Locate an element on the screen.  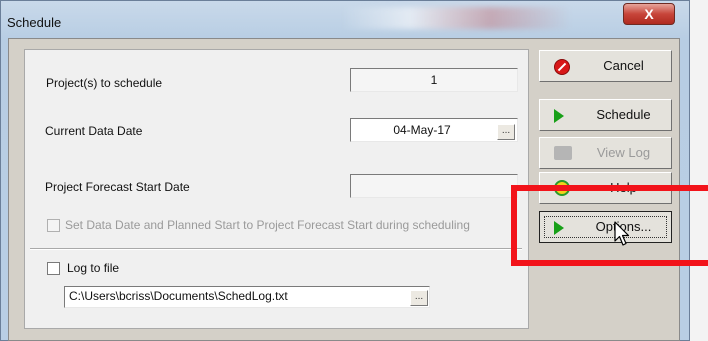
log-path-value: C:\Users\bcriss\Documents\SchedLog.txt is located at coordinates (178, 296).